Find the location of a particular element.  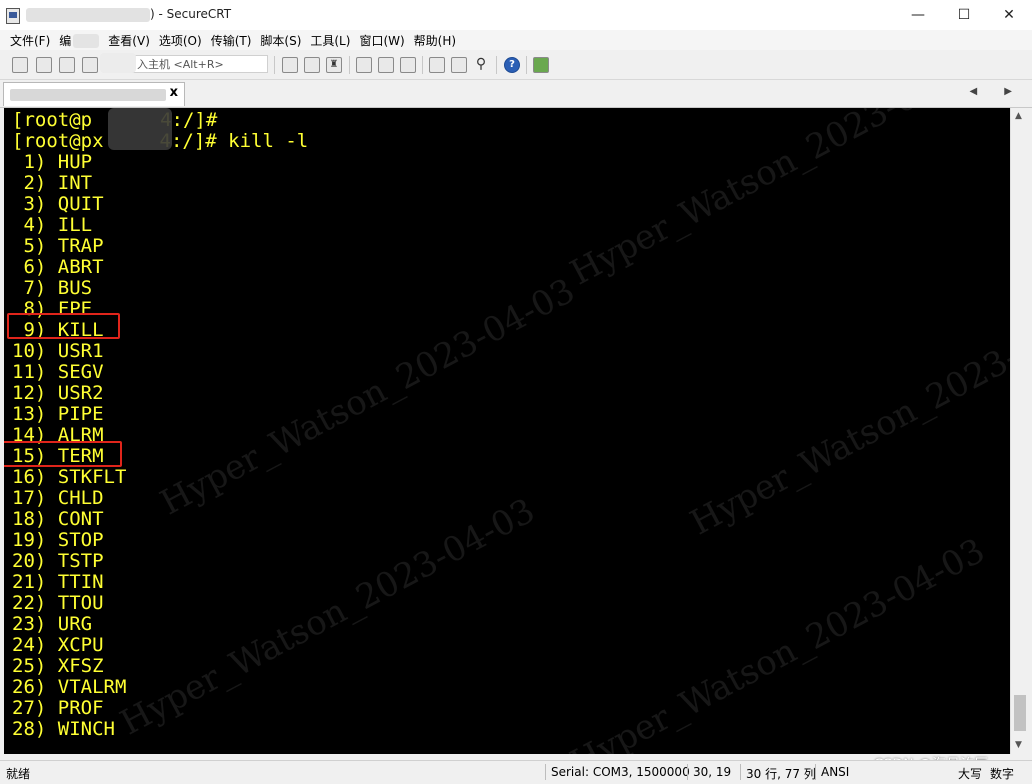

tab-scroll-arrows: ◀ ▶ is located at coordinates (996, 91).